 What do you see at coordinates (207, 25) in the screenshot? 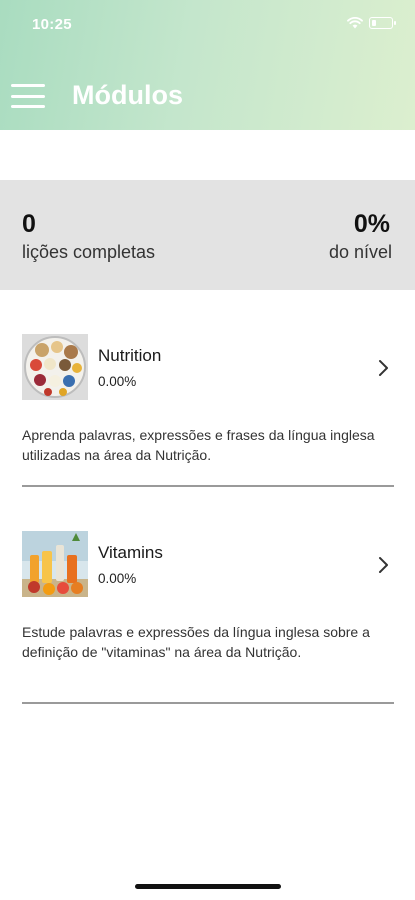
I see `status-bar: 10:25` at bounding box center [207, 25].